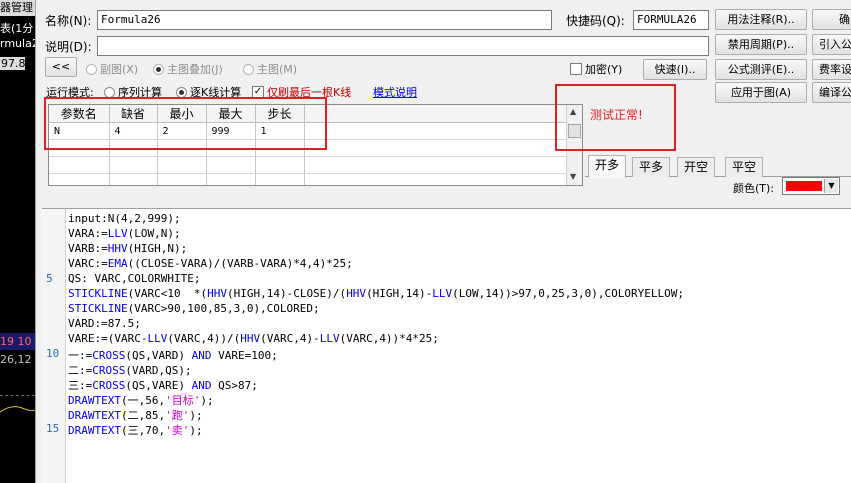  Describe the element at coordinates (831, 19) in the screenshot. I see `confirm-button: 确` at that location.